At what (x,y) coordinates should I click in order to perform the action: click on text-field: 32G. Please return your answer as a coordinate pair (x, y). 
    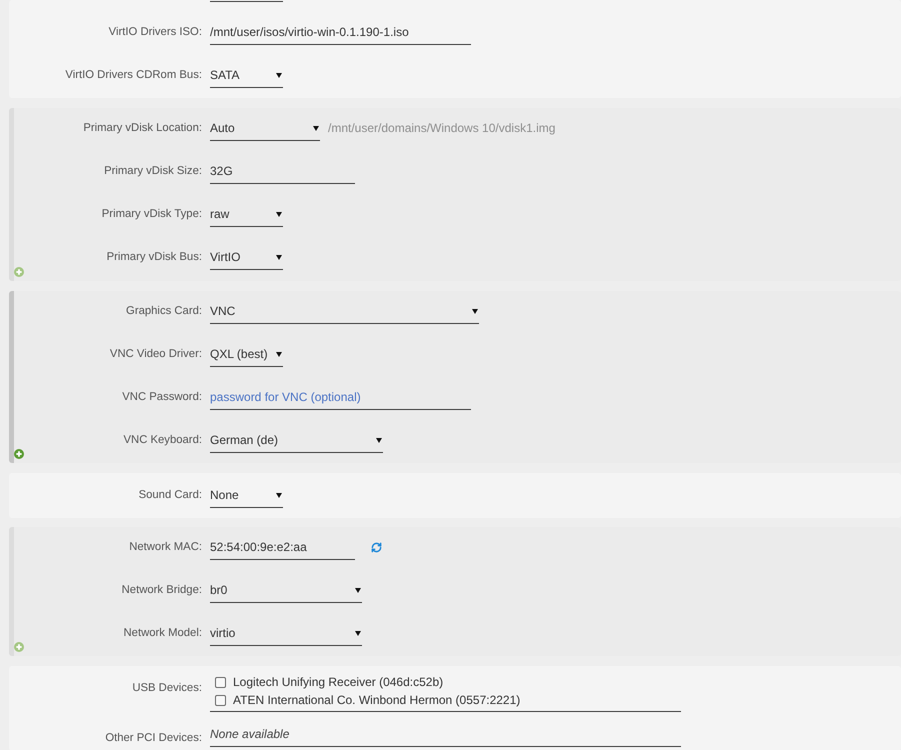
    Looking at the image, I should click on (282, 172).